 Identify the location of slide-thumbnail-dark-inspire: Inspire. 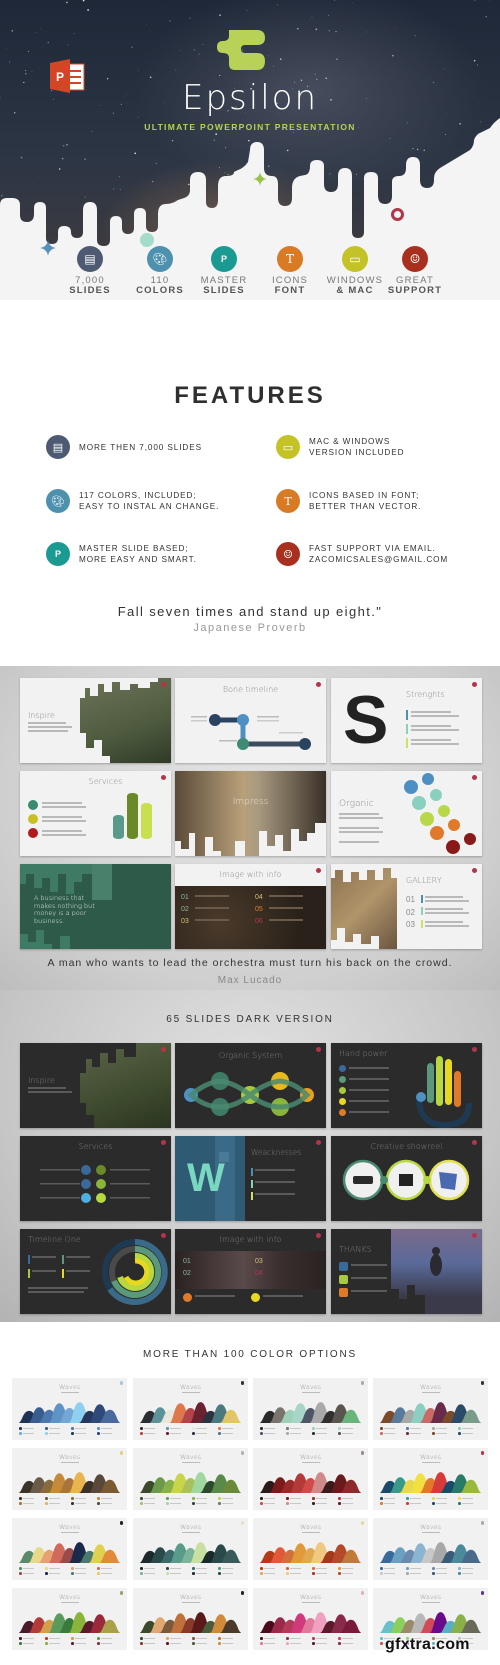
(95, 1085).